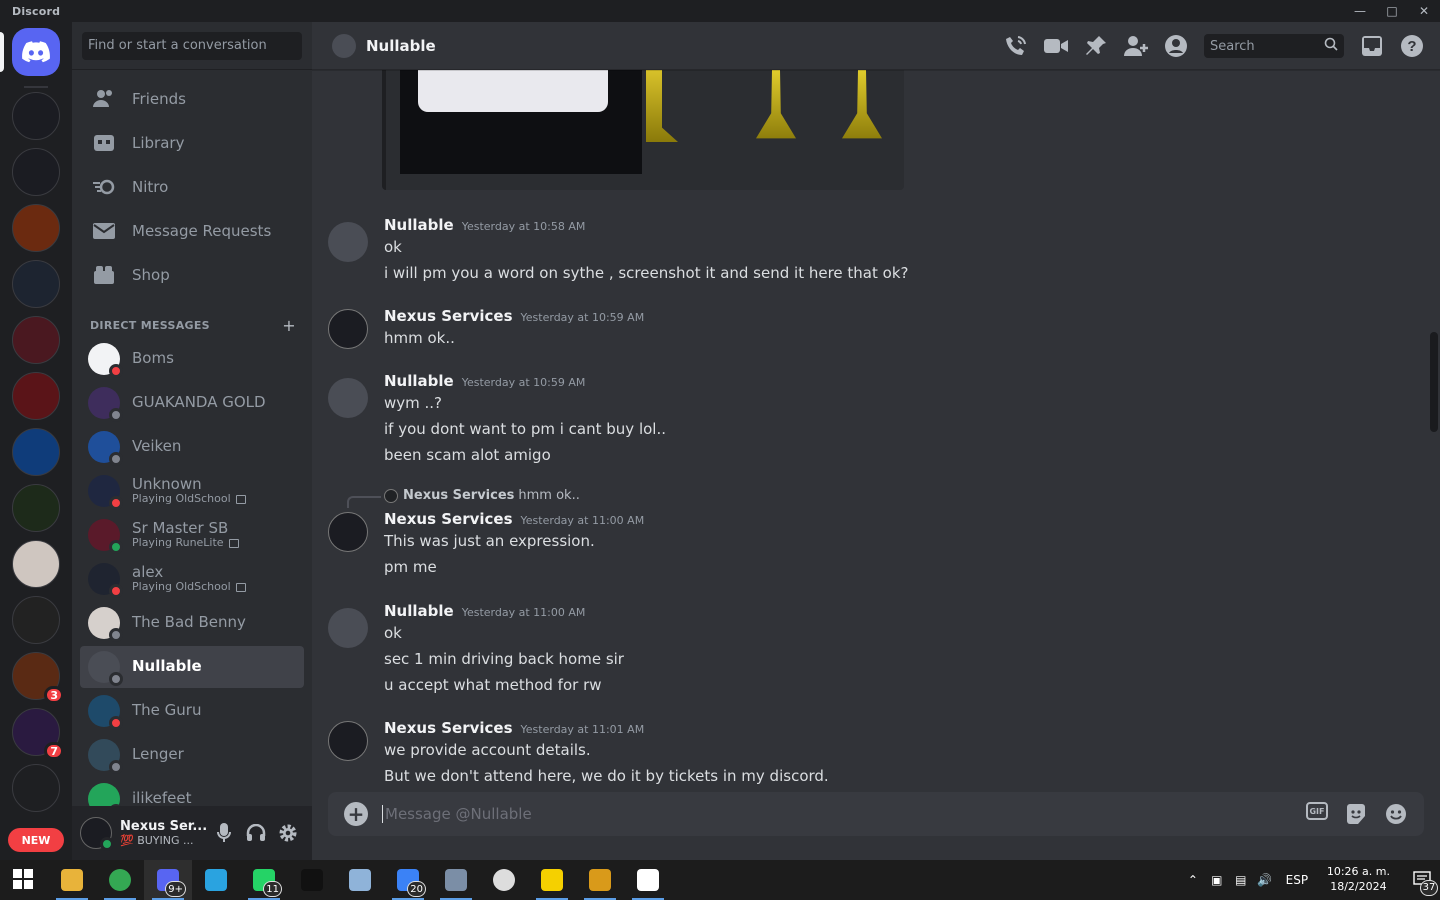 The width and height of the screenshot is (1440, 900). Describe the element at coordinates (192, 275) in the screenshot. I see `nav-shop: Shop` at that location.